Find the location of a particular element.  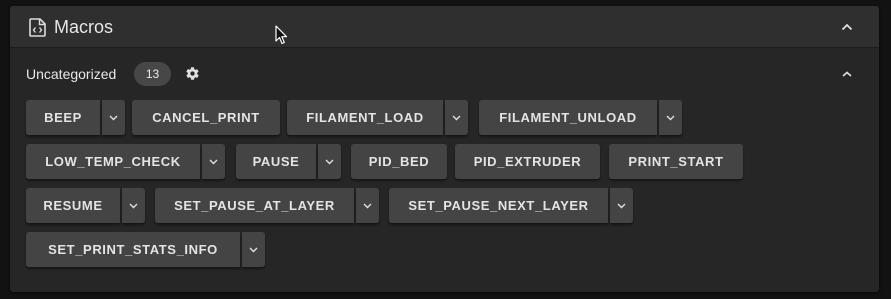

macro-group-set-print-stats-info: SET_PRINT_STATS_INFO is located at coordinates (145, 249).